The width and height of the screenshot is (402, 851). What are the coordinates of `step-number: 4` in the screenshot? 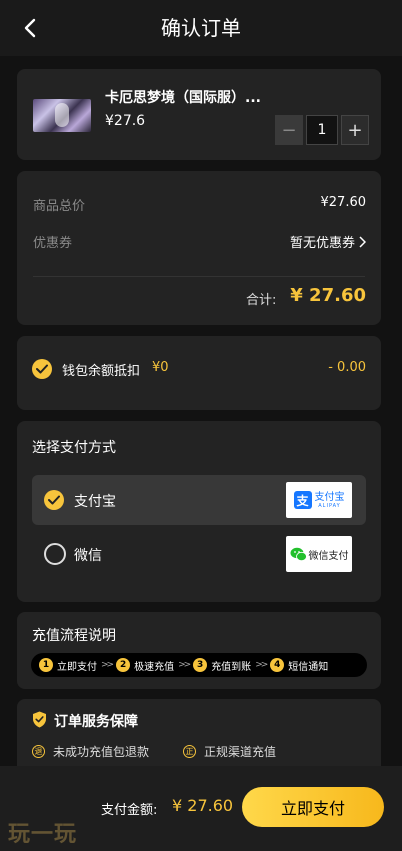 It's located at (277, 665).